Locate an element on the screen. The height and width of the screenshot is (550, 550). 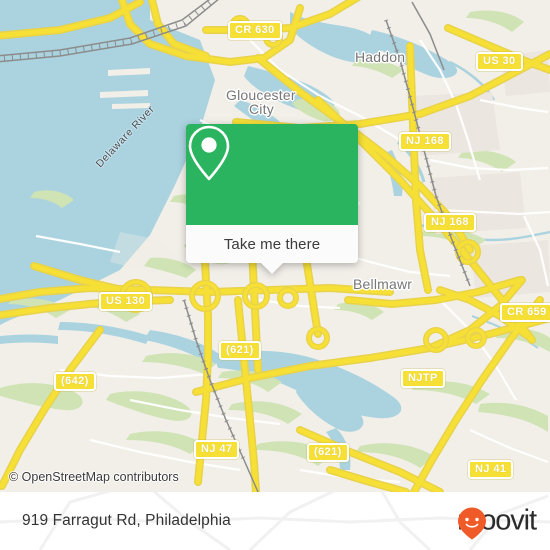
footer-bar: 919 Farragut Rd, Philadelphia moovit is located at coordinates (275, 521).